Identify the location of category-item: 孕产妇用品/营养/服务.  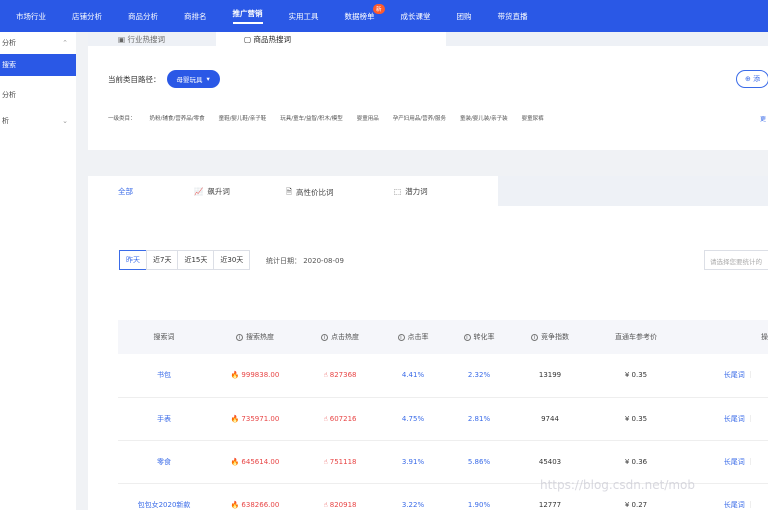
(419, 118).